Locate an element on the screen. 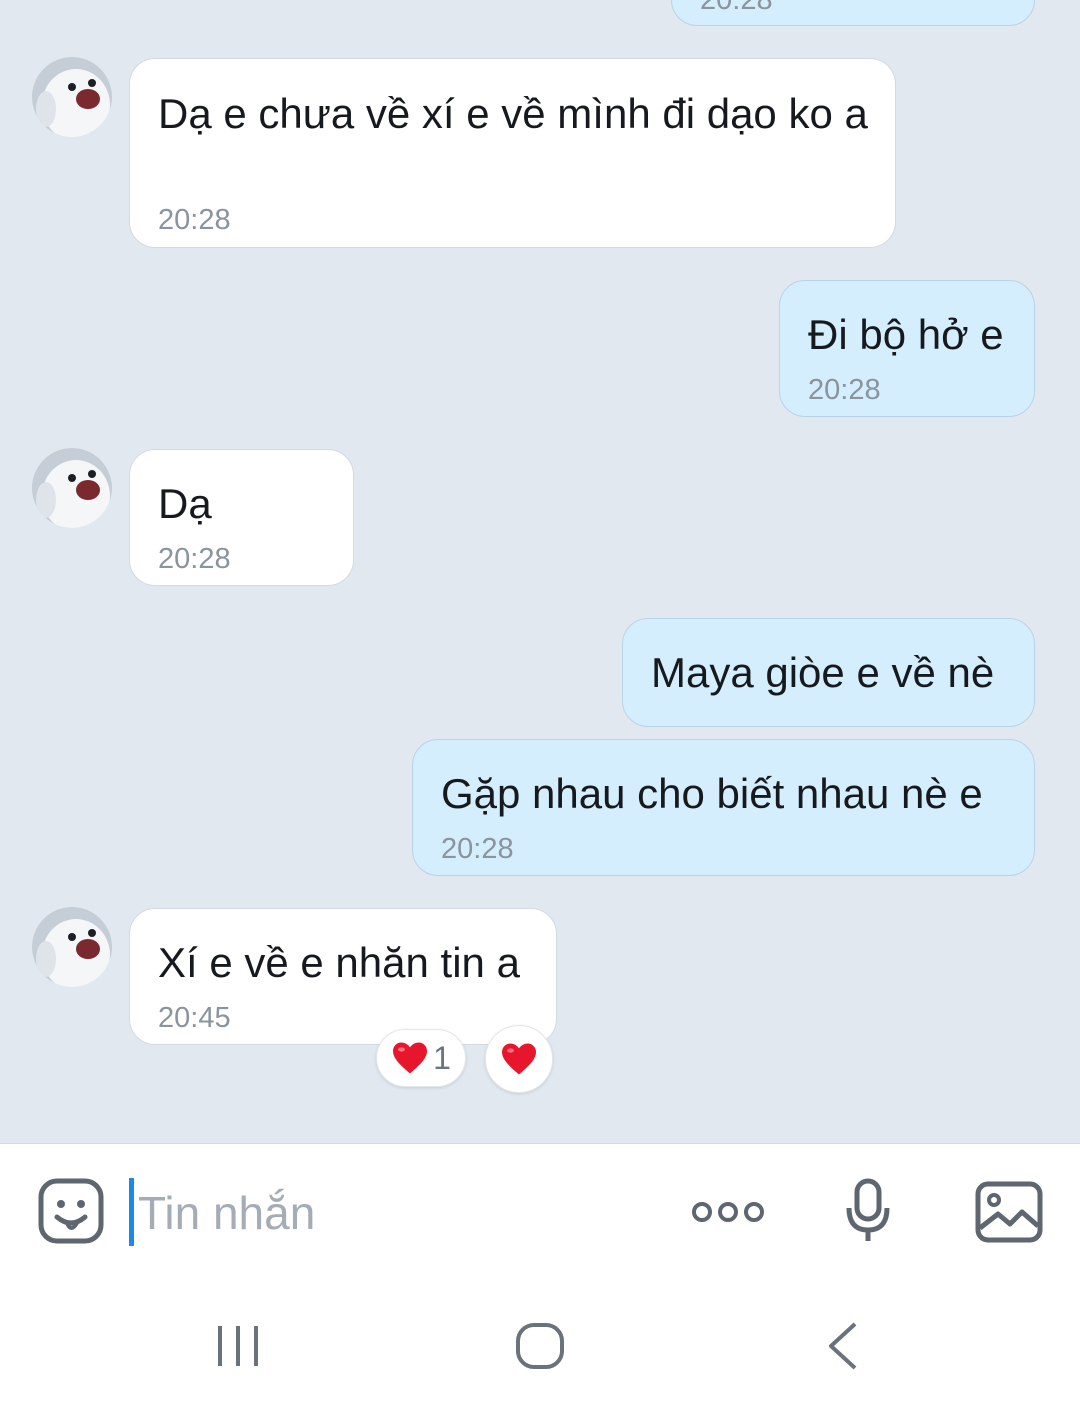  more-dots-icon is located at coordinates (728, 1212).